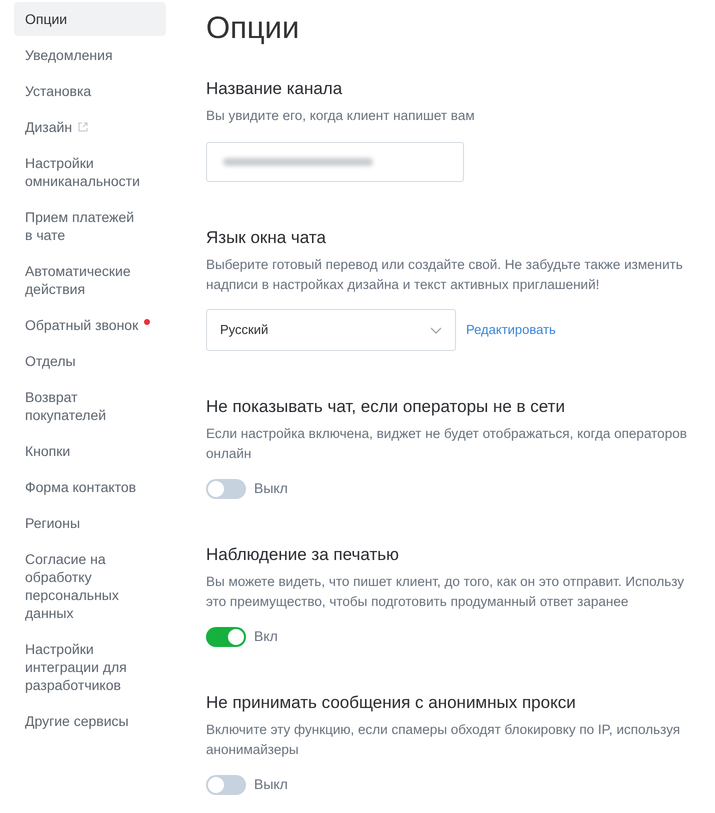  What do you see at coordinates (446, 592) in the screenshot?
I see `section-description: Вы можете видеть, что пишет клиент, до того, как он это отправит. Использу это преимущество, чтобы подготовить продуманный ответ заранее` at bounding box center [446, 592].